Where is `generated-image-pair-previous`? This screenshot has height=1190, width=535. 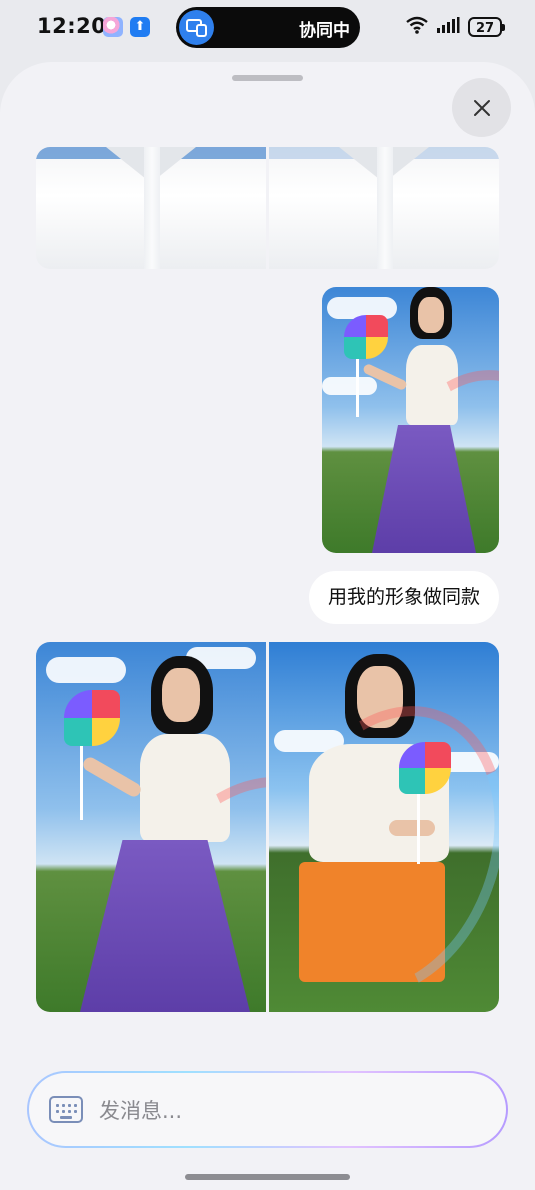 generated-image-pair-previous is located at coordinates (267, 208).